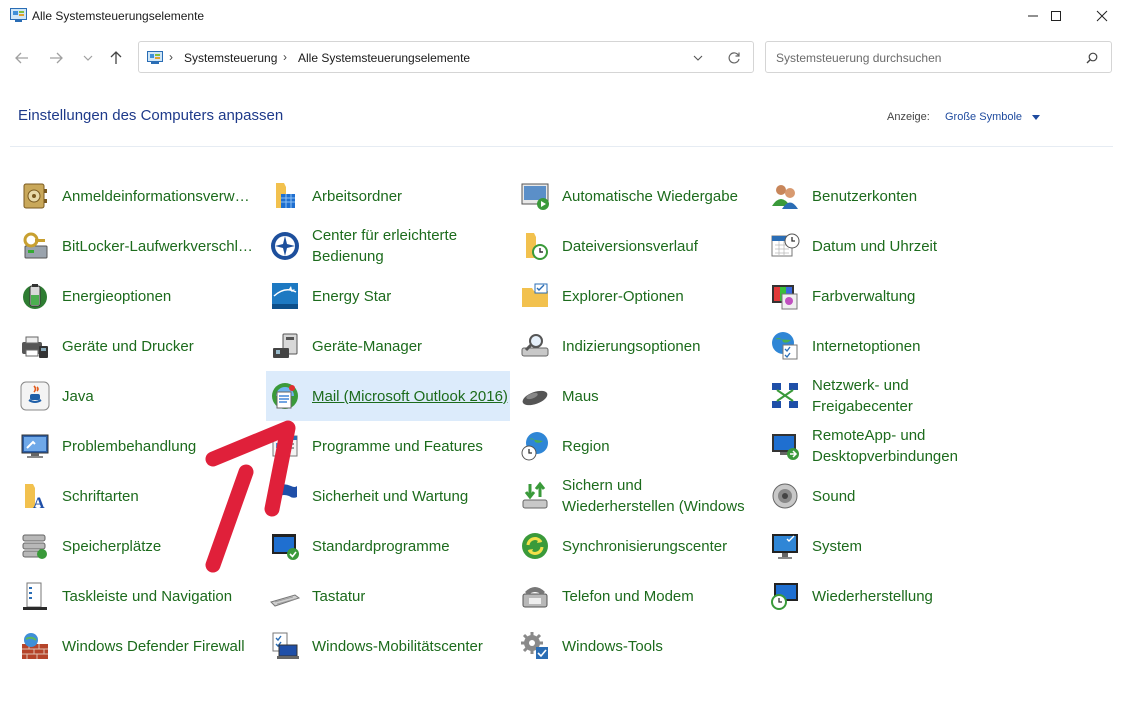 This screenshot has width=1125, height=726. What do you see at coordinates (285, 645) in the screenshot?
I see `mobility-center-icon` at bounding box center [285, 645].